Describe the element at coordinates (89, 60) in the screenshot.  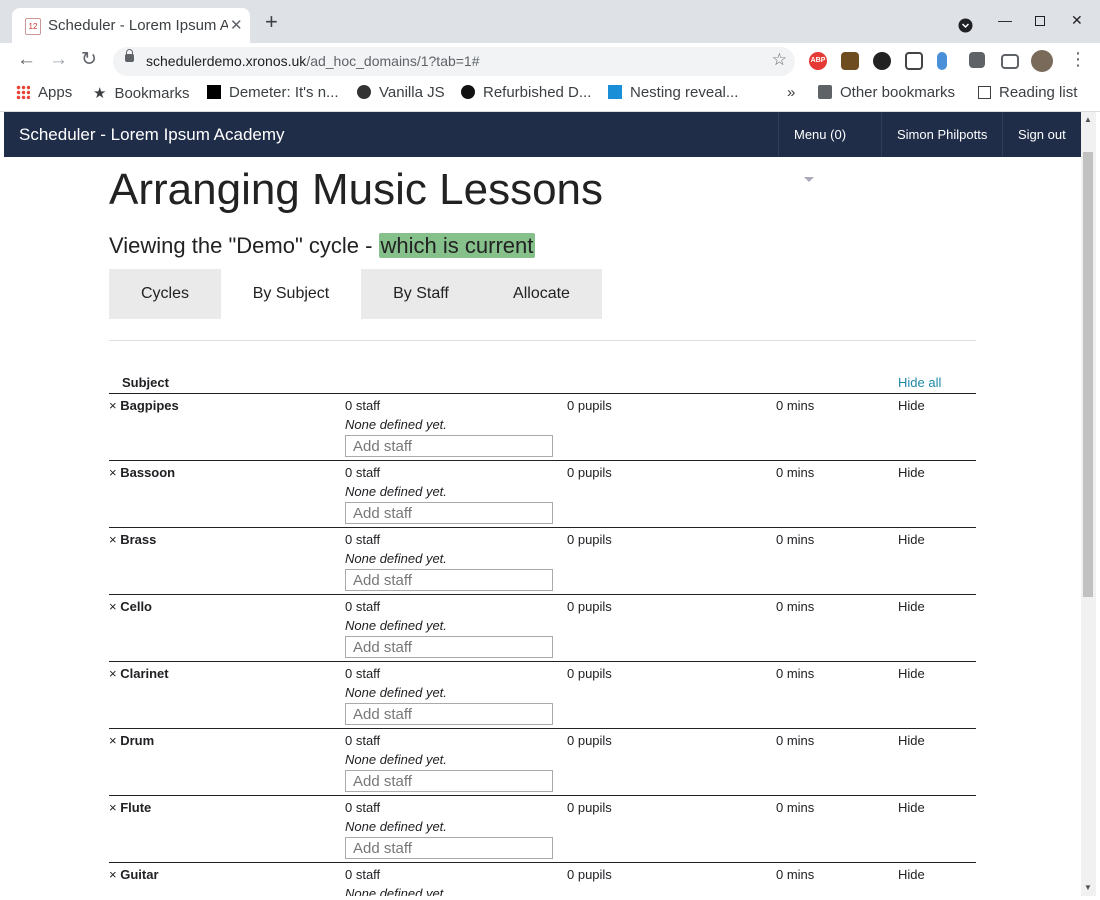
I see `reload-icon: ↻` at that location.